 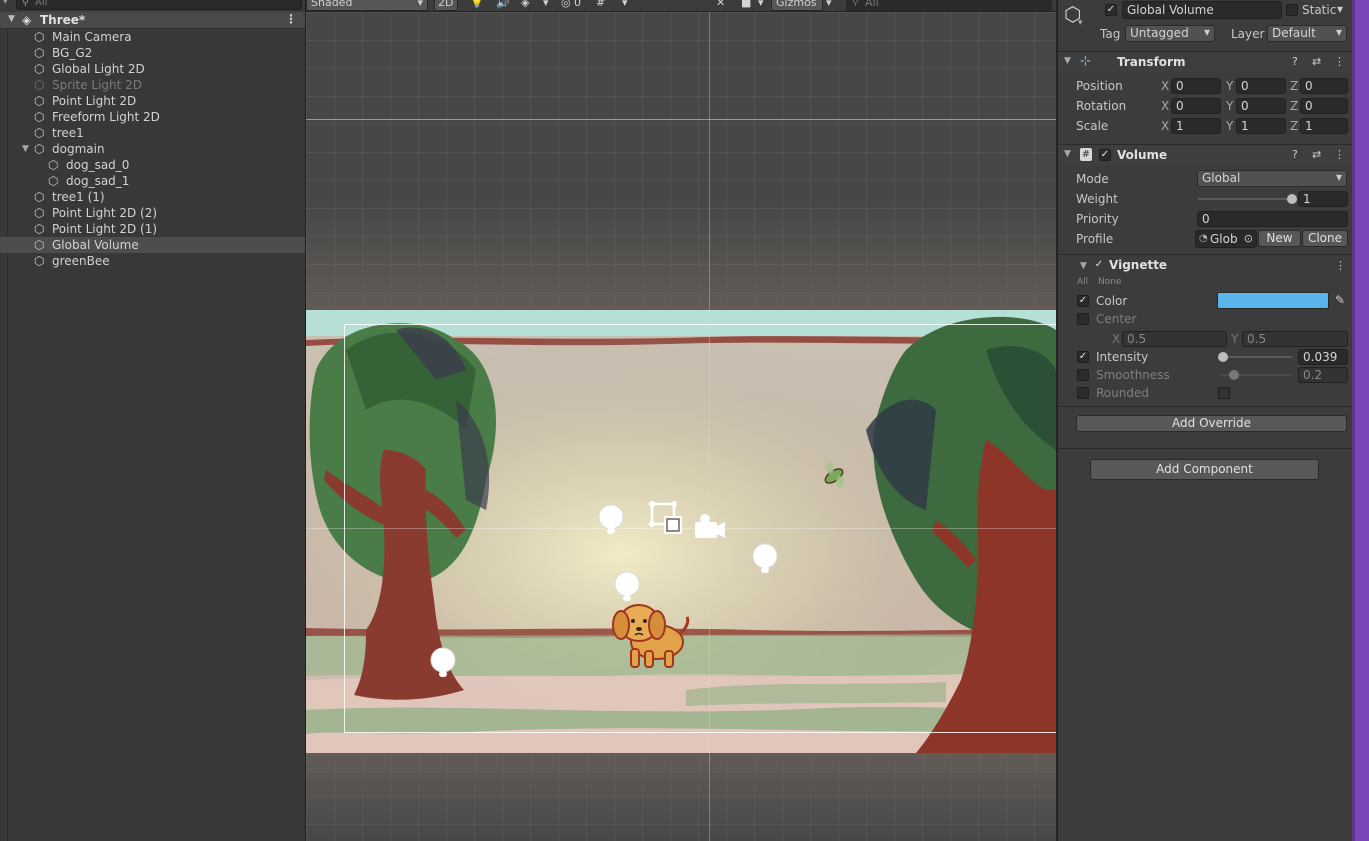 What do you see at coordinates (1245, 199) in the screenshot?
I see `weight-slider-track` at bounding box center [1245, 199].